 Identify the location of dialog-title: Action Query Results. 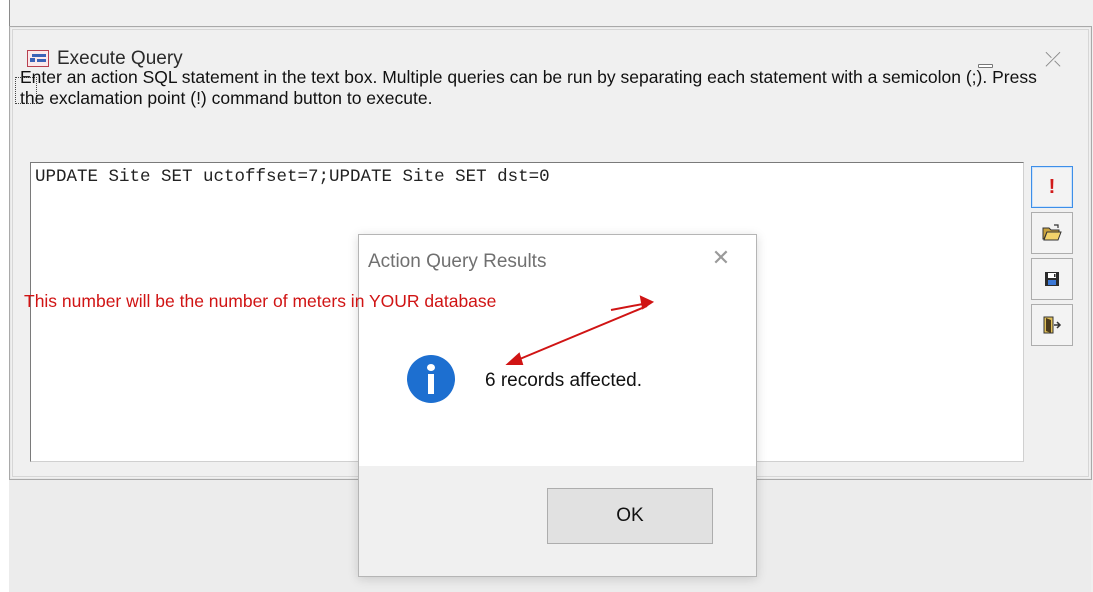
(457, 261).